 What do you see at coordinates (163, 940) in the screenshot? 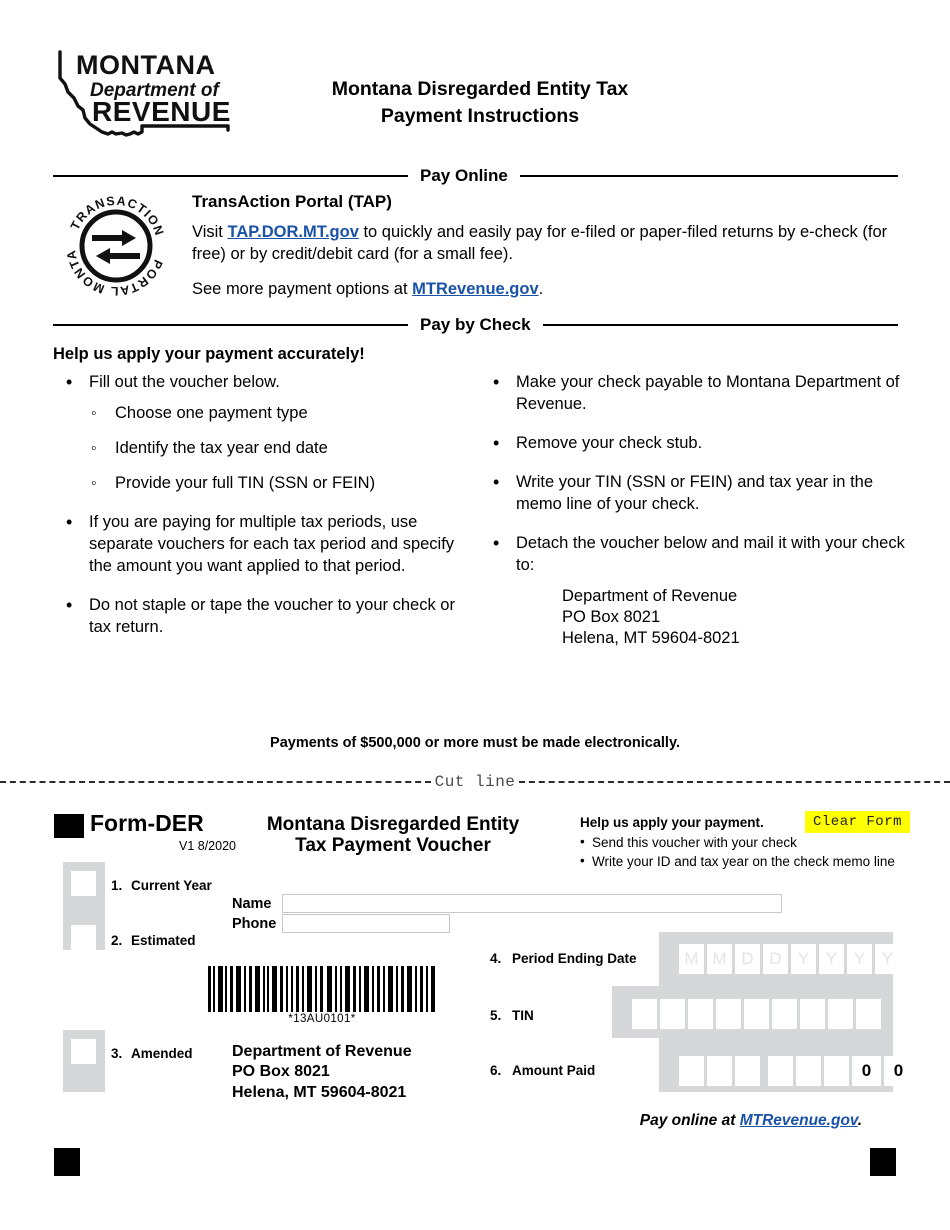
I see `option-label: Estimated` at bounding box center [163, 940].